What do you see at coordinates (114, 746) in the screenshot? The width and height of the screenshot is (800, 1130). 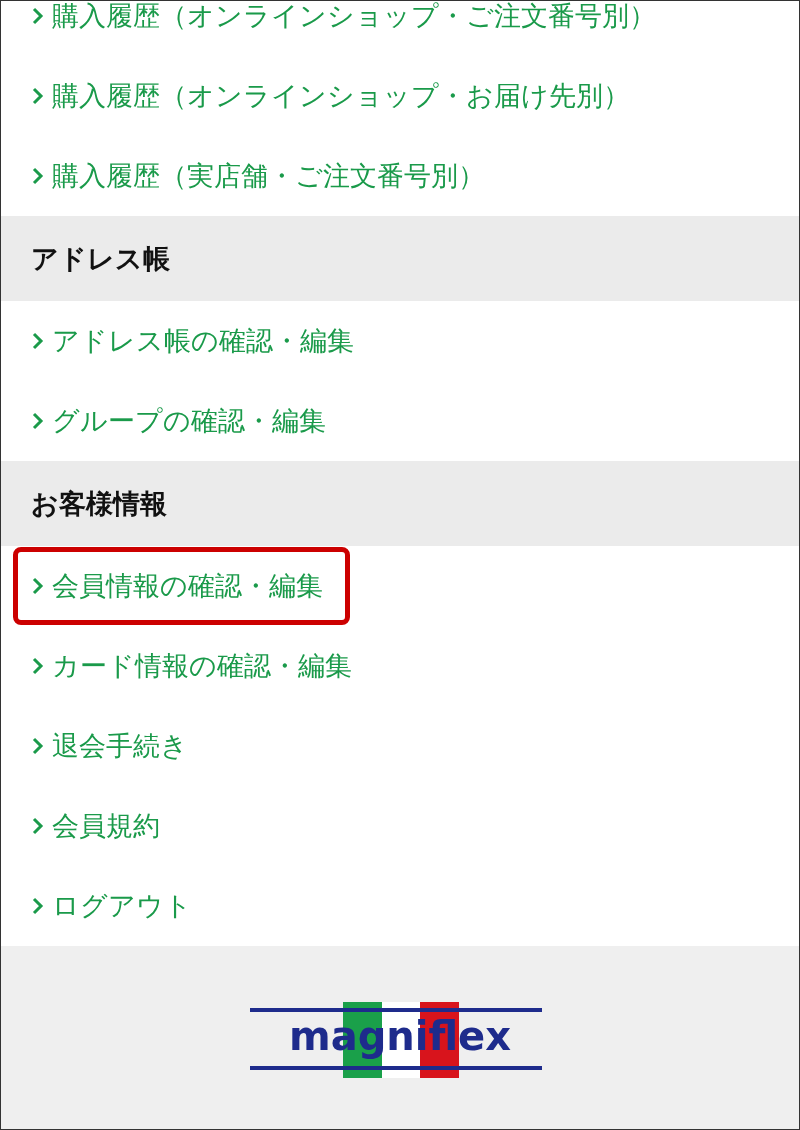 I see `menu-link: 退会手続き` at bounding box center [114, 746].